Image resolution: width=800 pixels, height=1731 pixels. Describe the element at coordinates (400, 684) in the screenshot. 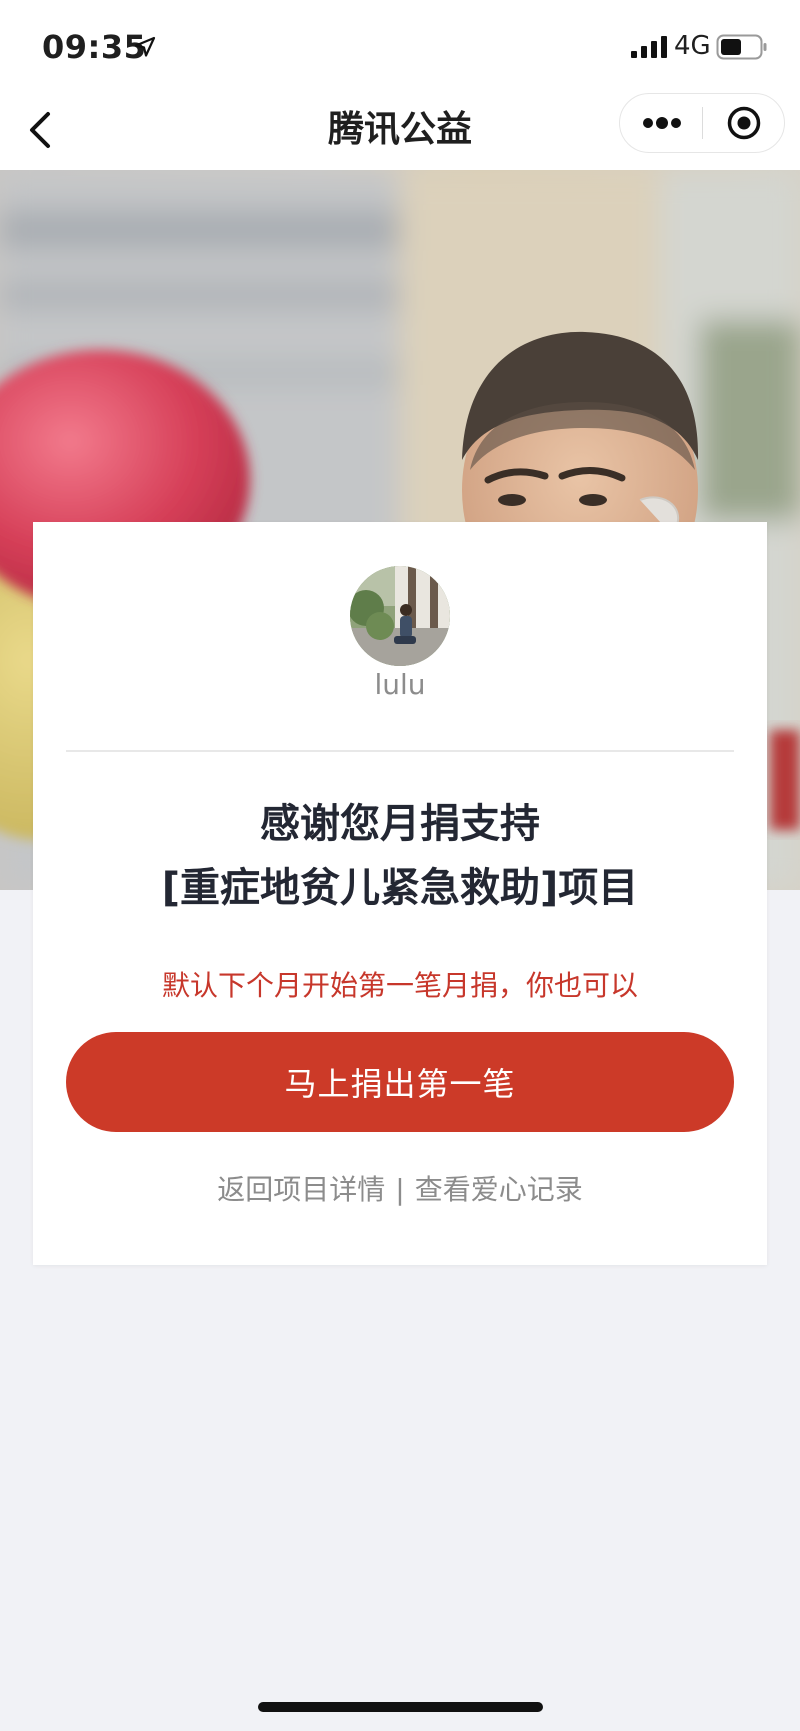

I see `username: lulu` at that location.